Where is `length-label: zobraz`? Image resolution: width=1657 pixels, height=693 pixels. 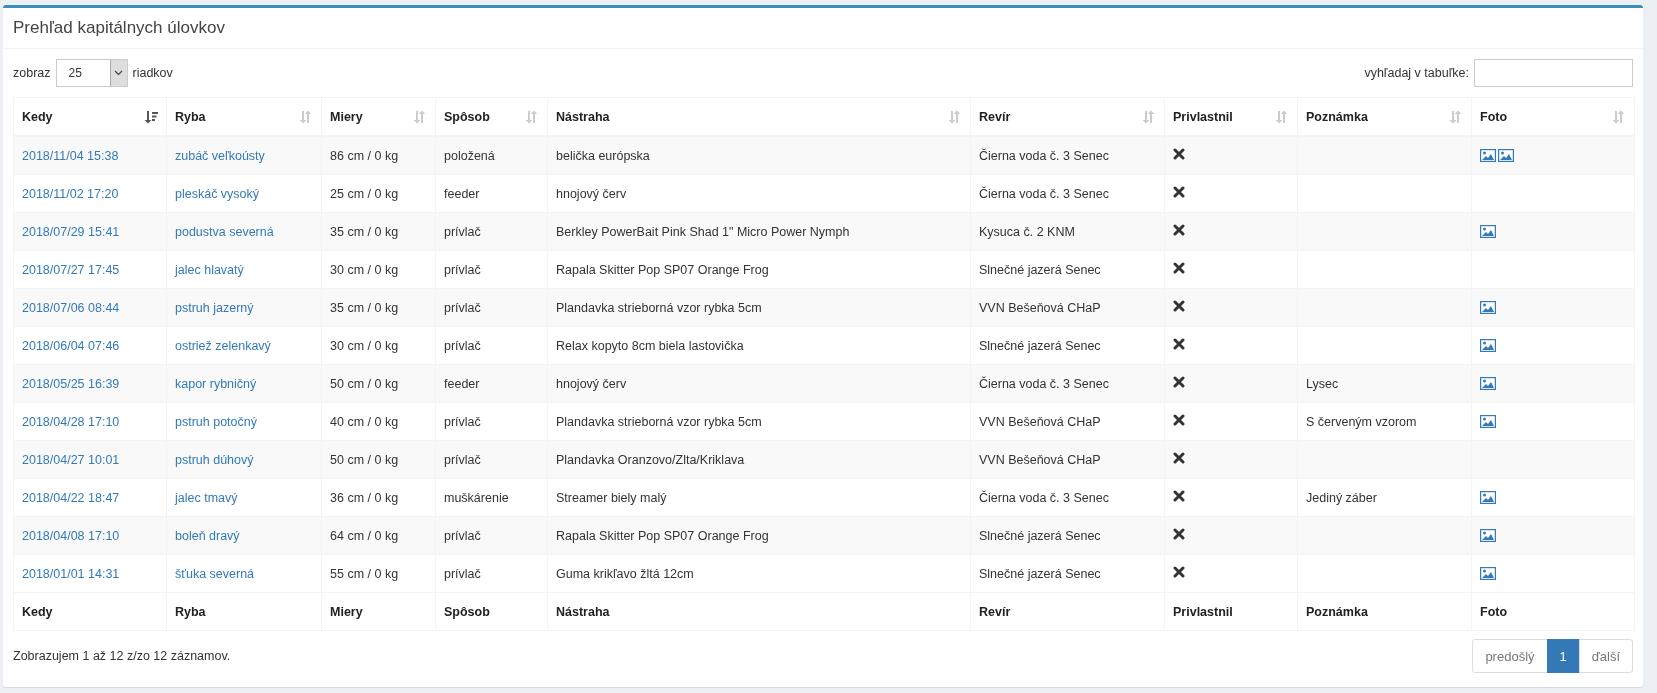 length-label: zobraz is located at coordinates (32, 73).